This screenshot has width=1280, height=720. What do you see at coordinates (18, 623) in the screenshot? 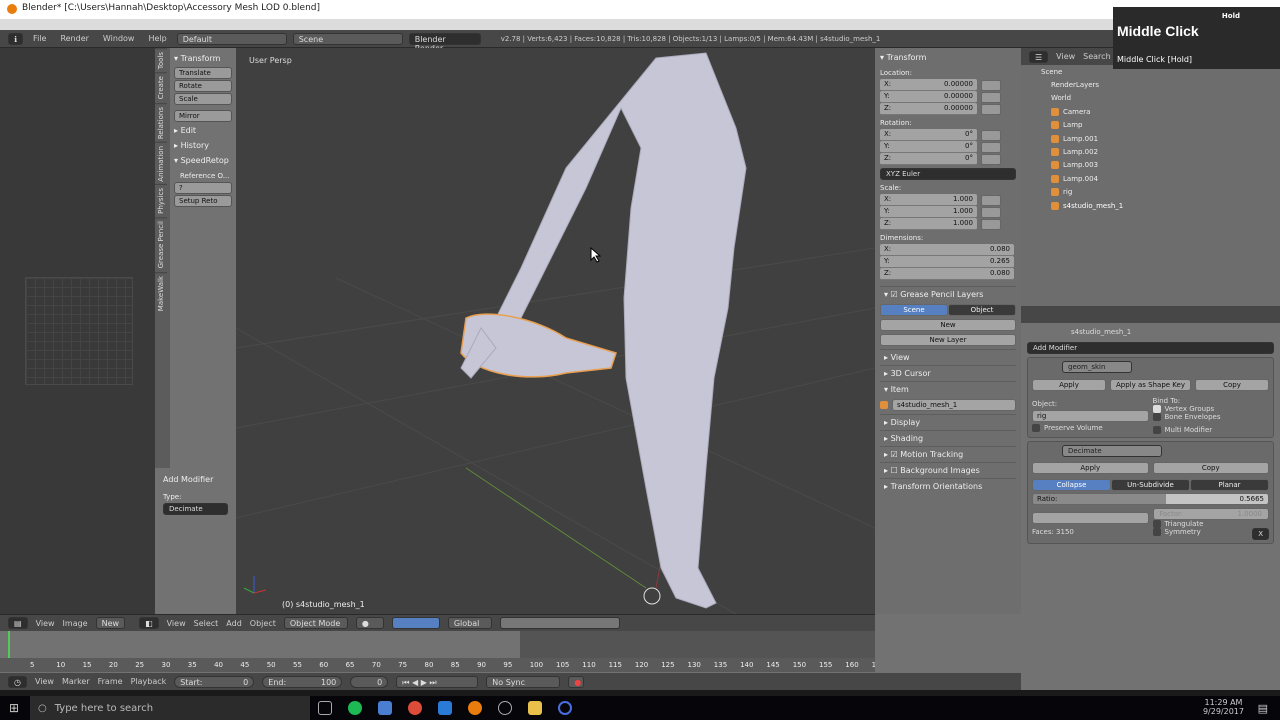
I see `image-editor-type: ▤` at bounding box center [18, 623].